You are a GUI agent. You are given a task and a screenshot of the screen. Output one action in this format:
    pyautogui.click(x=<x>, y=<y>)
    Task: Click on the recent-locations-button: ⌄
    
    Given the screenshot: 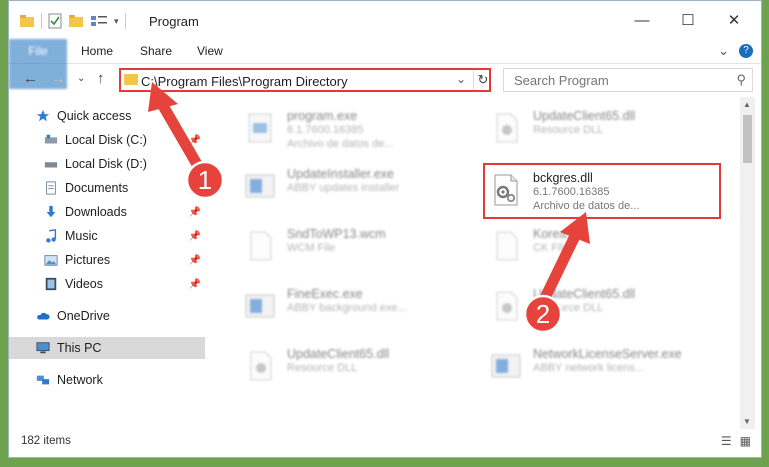 What is the action you would take?
    pyautogui.click(x=81, y=78)
    